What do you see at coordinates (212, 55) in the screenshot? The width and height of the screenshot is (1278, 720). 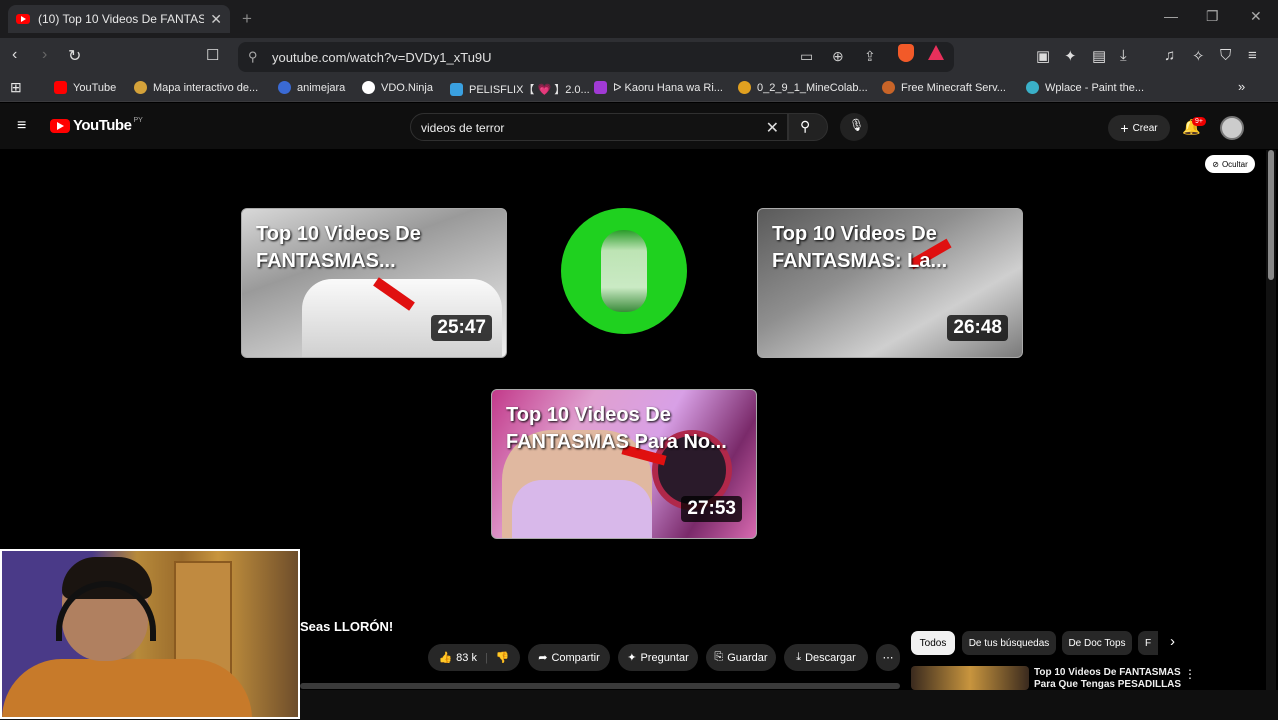 I see `bookmark-page-icon: ☐` at bounding box center [212, 55].